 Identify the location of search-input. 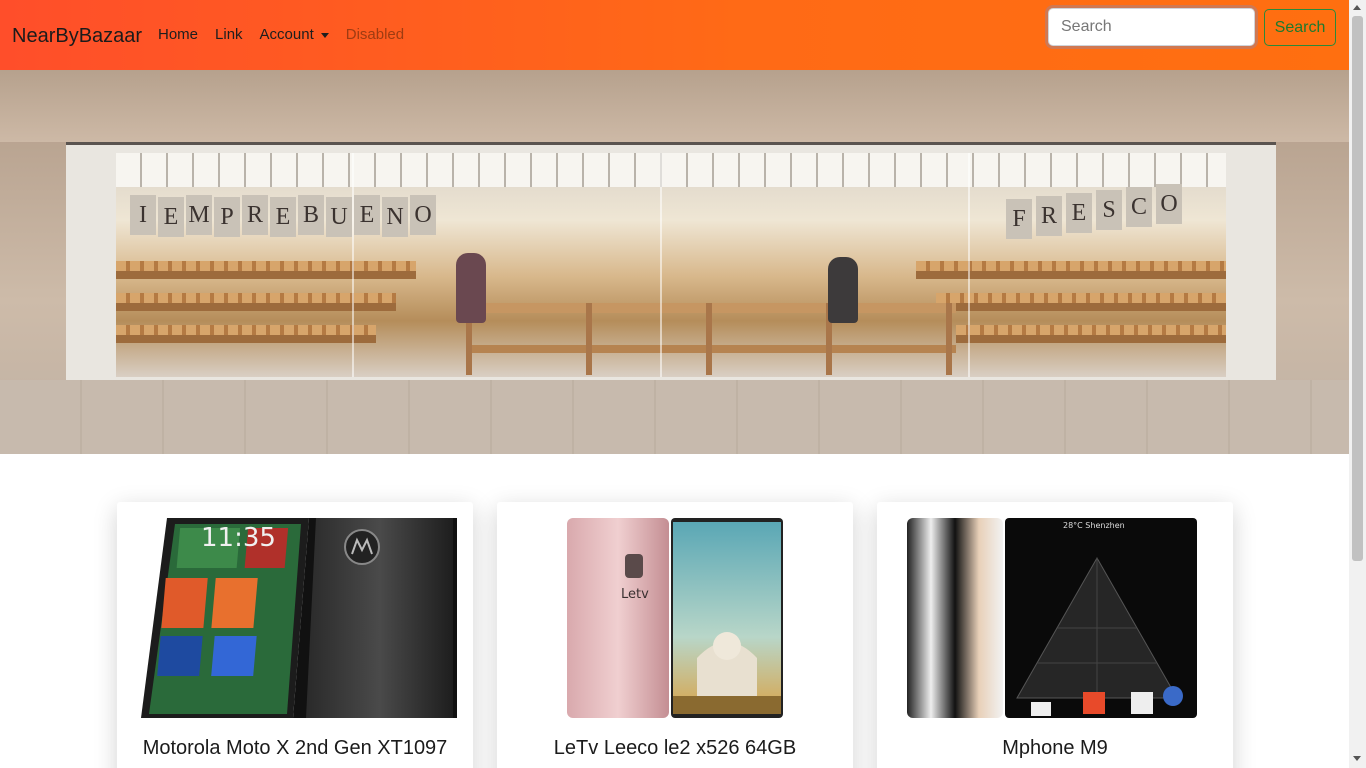
(1151, 27).